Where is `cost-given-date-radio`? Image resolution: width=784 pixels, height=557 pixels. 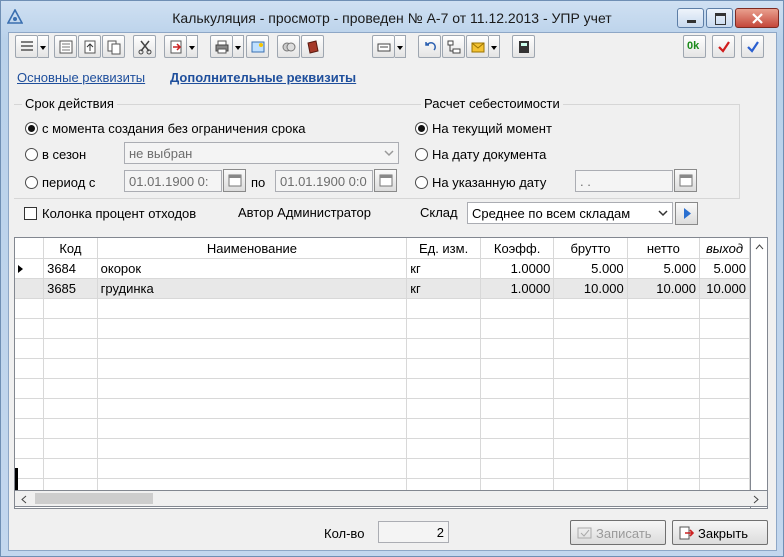 cost-given-date-radio is located at coordinates (421, 182).